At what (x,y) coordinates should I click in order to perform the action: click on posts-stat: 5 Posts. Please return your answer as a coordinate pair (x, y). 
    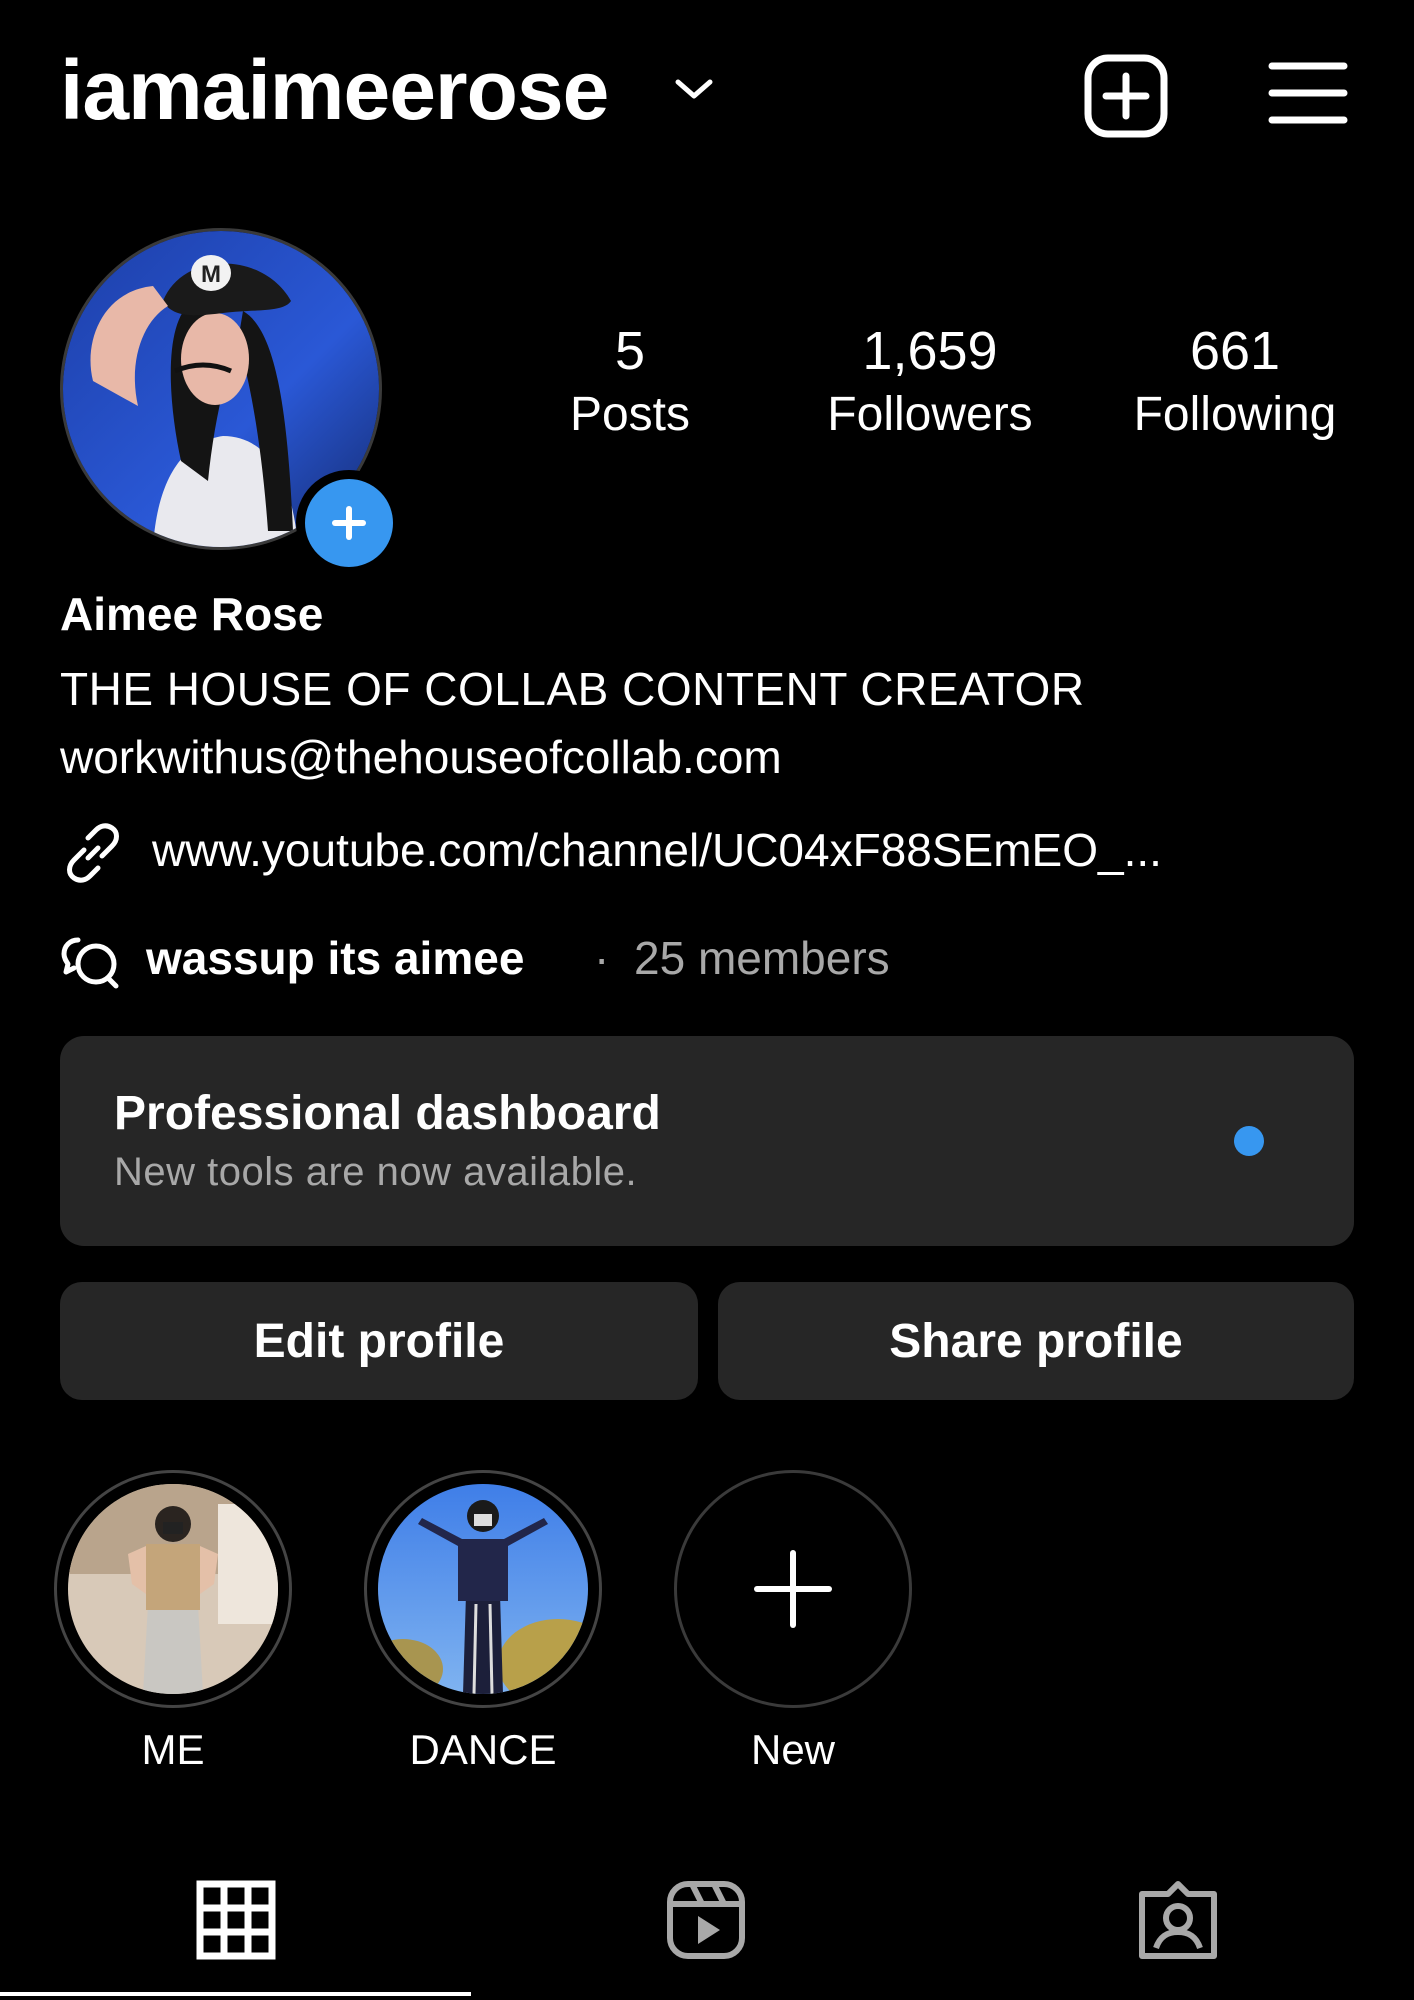
    Looking at the image, I should click on (630, 382).